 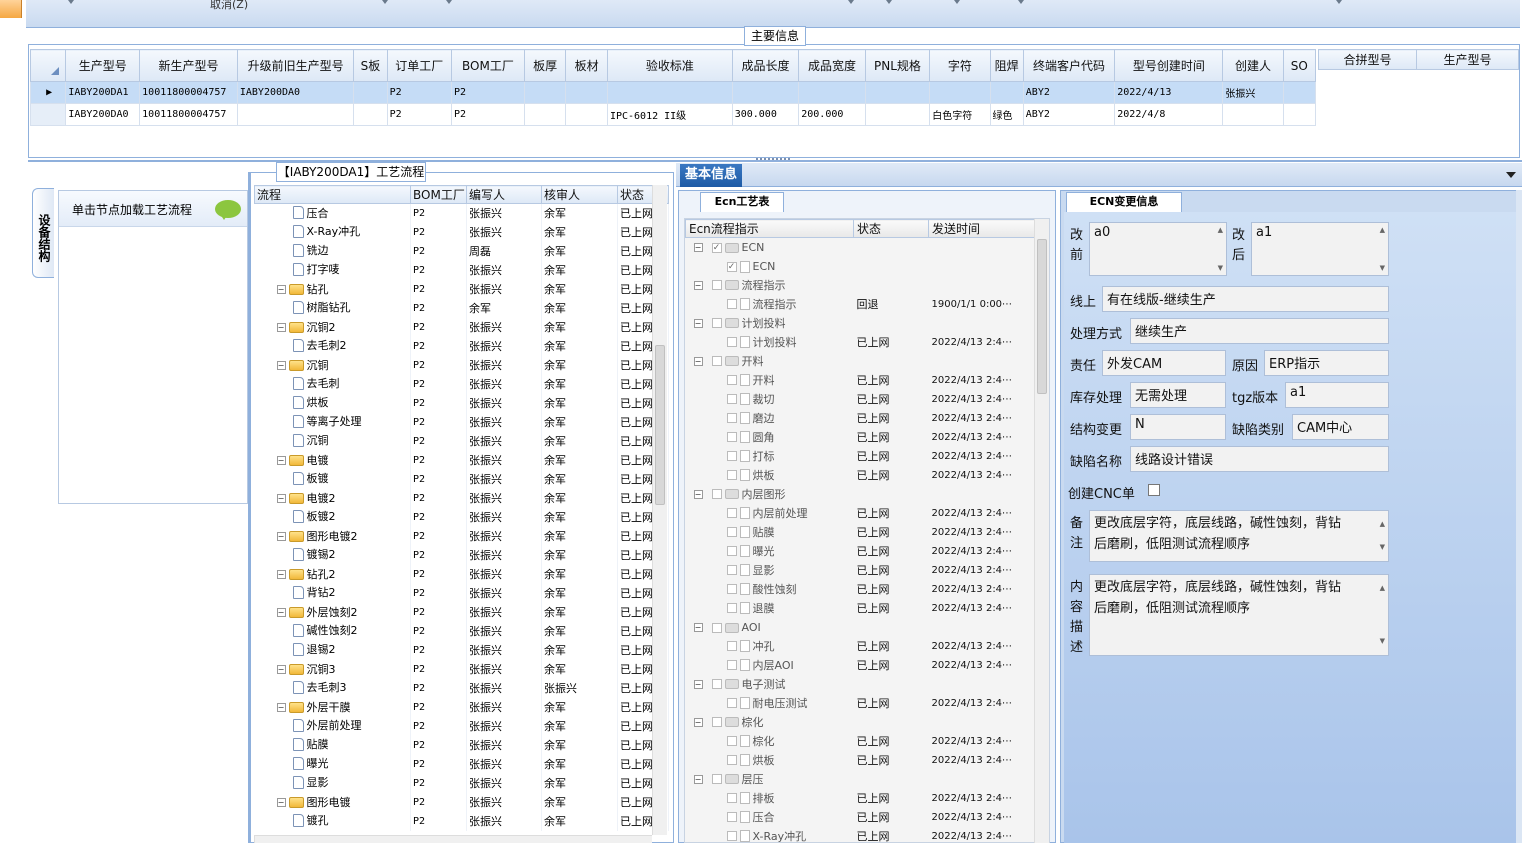 I want to click on tree-node: − 电镀, so click(x=332, y=460).